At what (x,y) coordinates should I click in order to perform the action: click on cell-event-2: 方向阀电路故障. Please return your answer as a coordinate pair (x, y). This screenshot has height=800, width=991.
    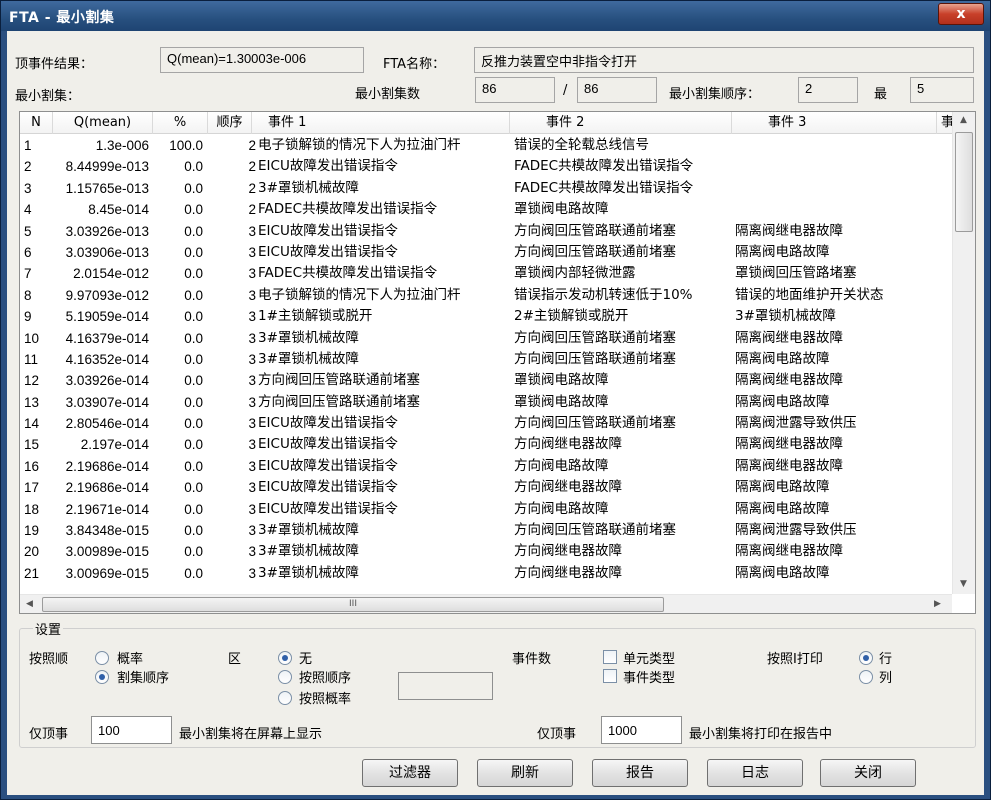
    Looking at the image, I should click on (561, 465).